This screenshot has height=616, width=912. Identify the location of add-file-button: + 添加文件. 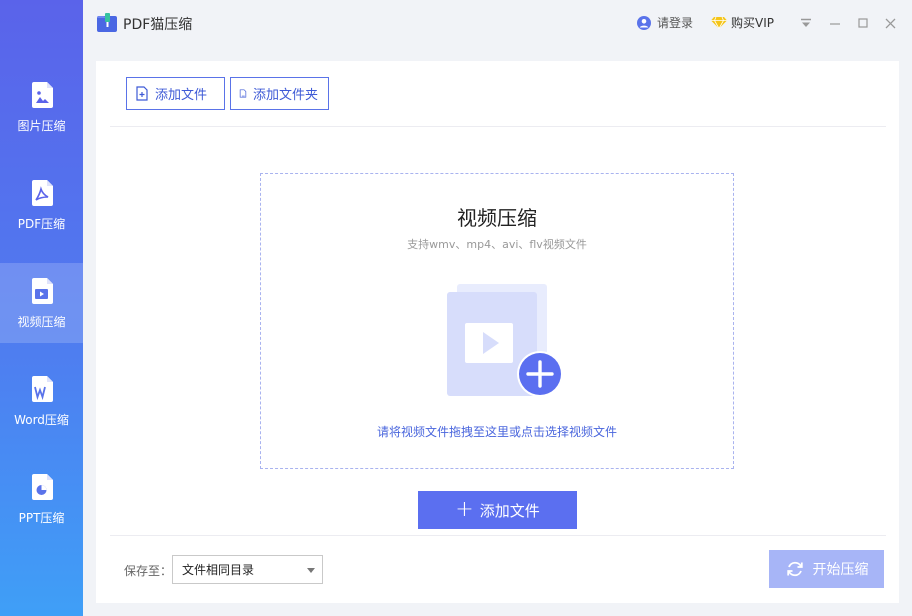
(497, 510).